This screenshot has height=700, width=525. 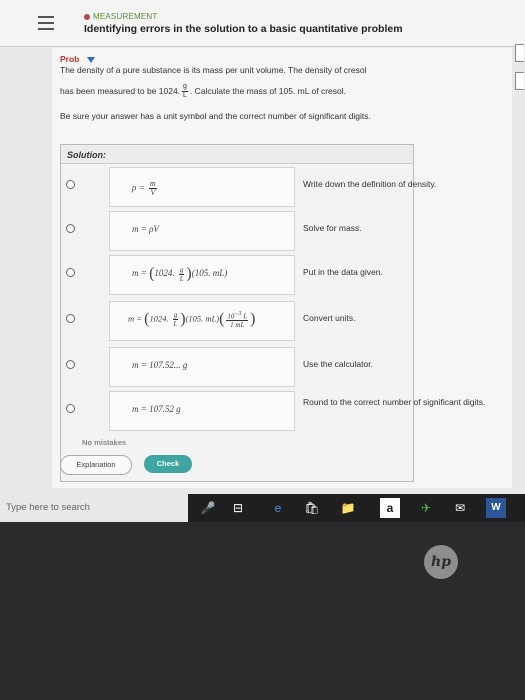 I want to click on equation-box: m = ρV, so click(x=202, y=231).